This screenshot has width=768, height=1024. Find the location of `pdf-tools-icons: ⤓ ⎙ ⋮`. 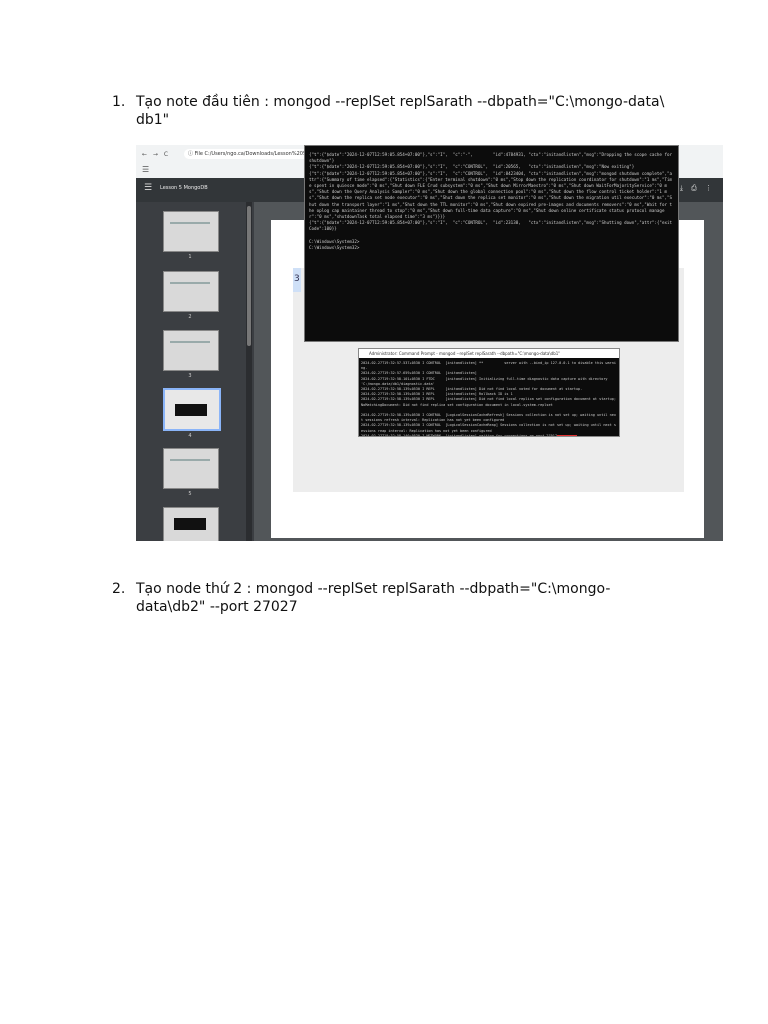

pdf-tools-icons: ⤓ ⎙ ⋮ is located at coordinates (697, 188).